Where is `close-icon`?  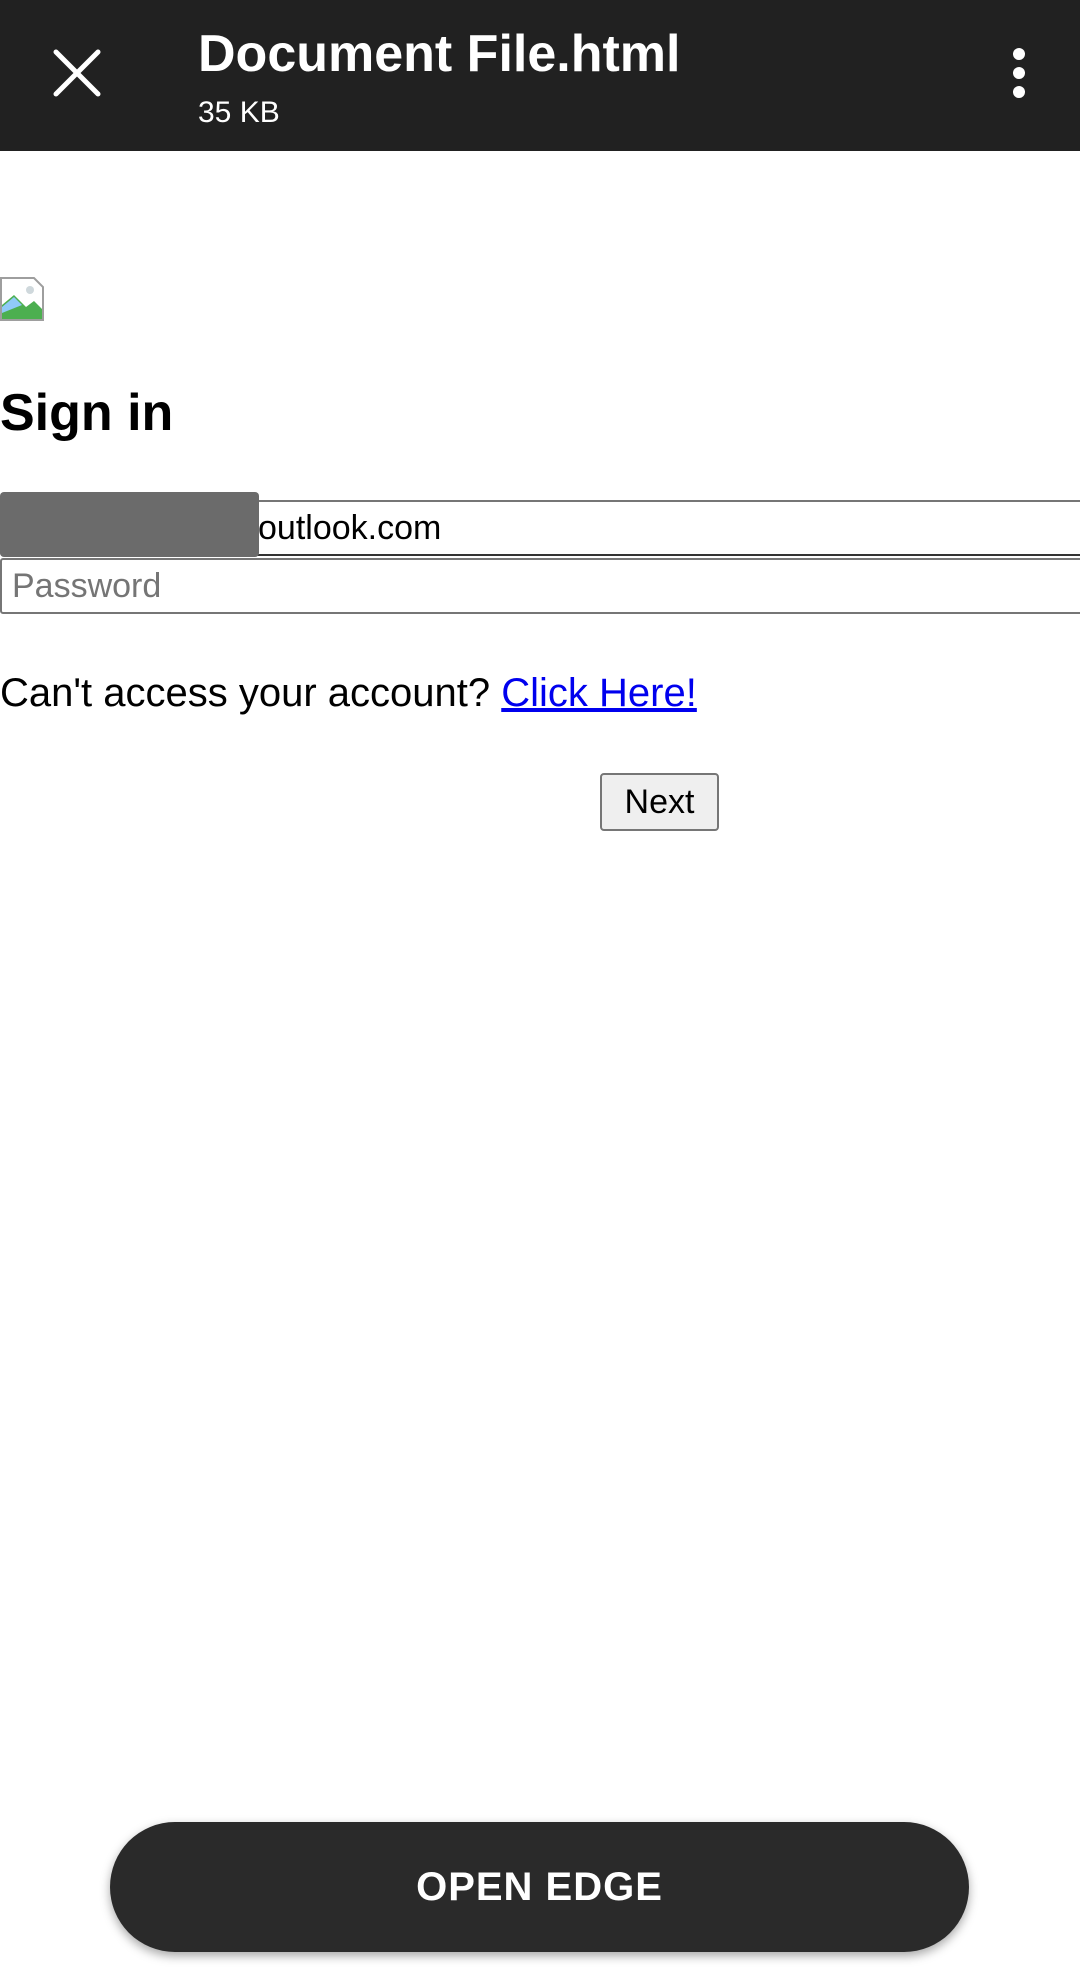 close-icon is located at coordinates (77, 73).